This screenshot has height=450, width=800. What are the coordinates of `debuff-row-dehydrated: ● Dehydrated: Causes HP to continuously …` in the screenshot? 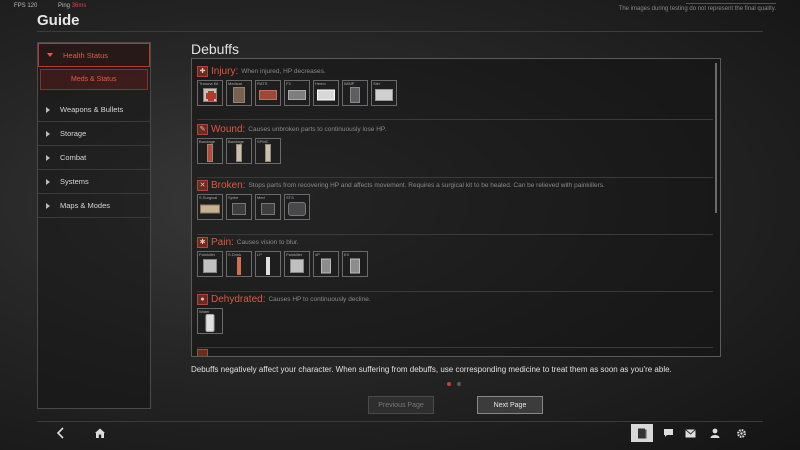 It's located at (455, 320).